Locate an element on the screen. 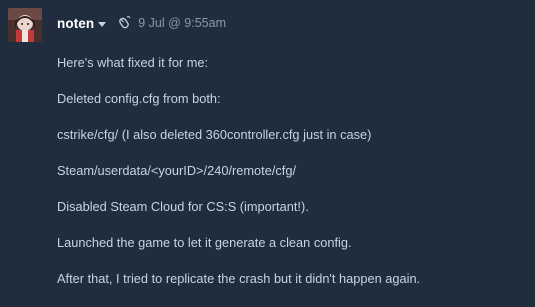 The image size is (535, 307). chevron-down-icon is located at coordinates (102, 24).